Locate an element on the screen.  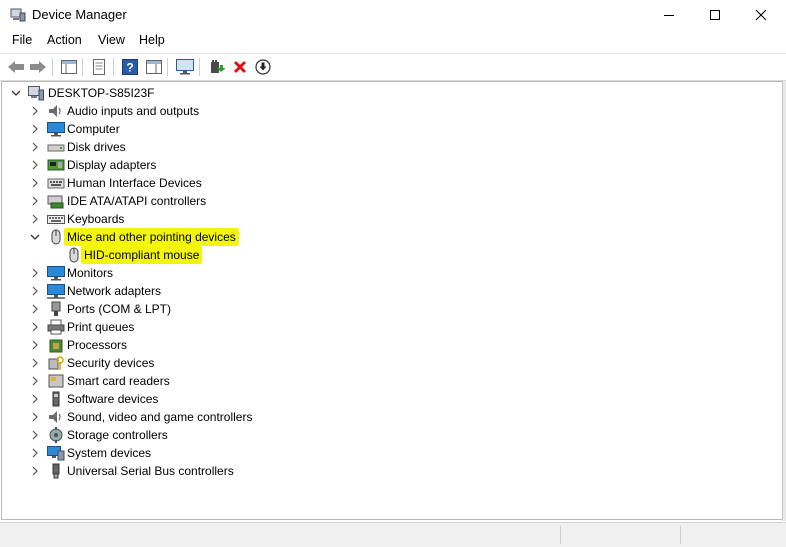
usb-icon is located at coordinates (56, 471).